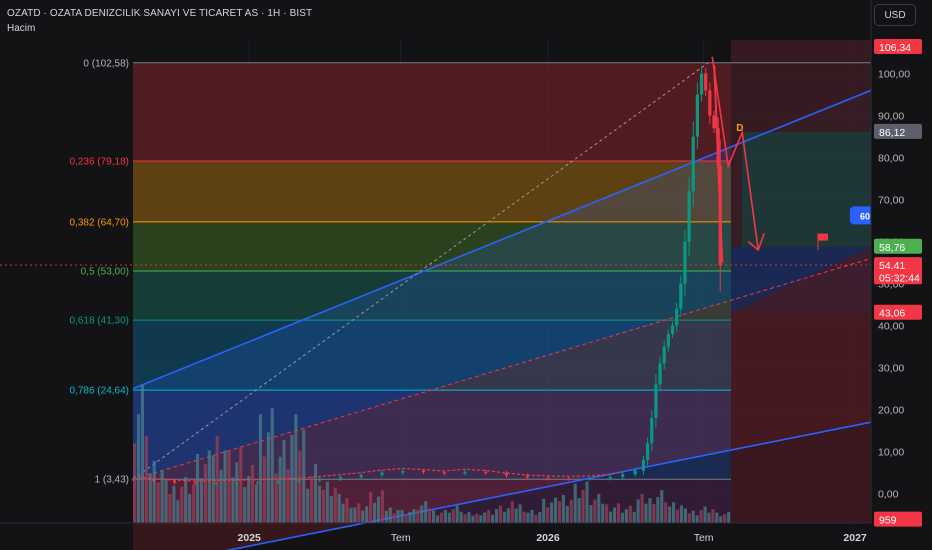 The height and width of the screenshot is (550, 932). I want to click on y-tick-label: 40,00, so click(891, 327).